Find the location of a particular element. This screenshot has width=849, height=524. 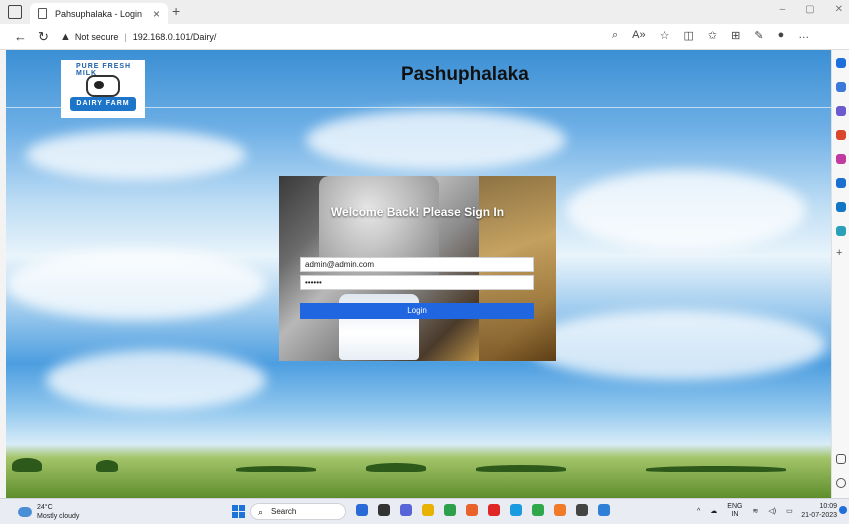

search-icon: ⌕ is located at coordinates (261, 512).